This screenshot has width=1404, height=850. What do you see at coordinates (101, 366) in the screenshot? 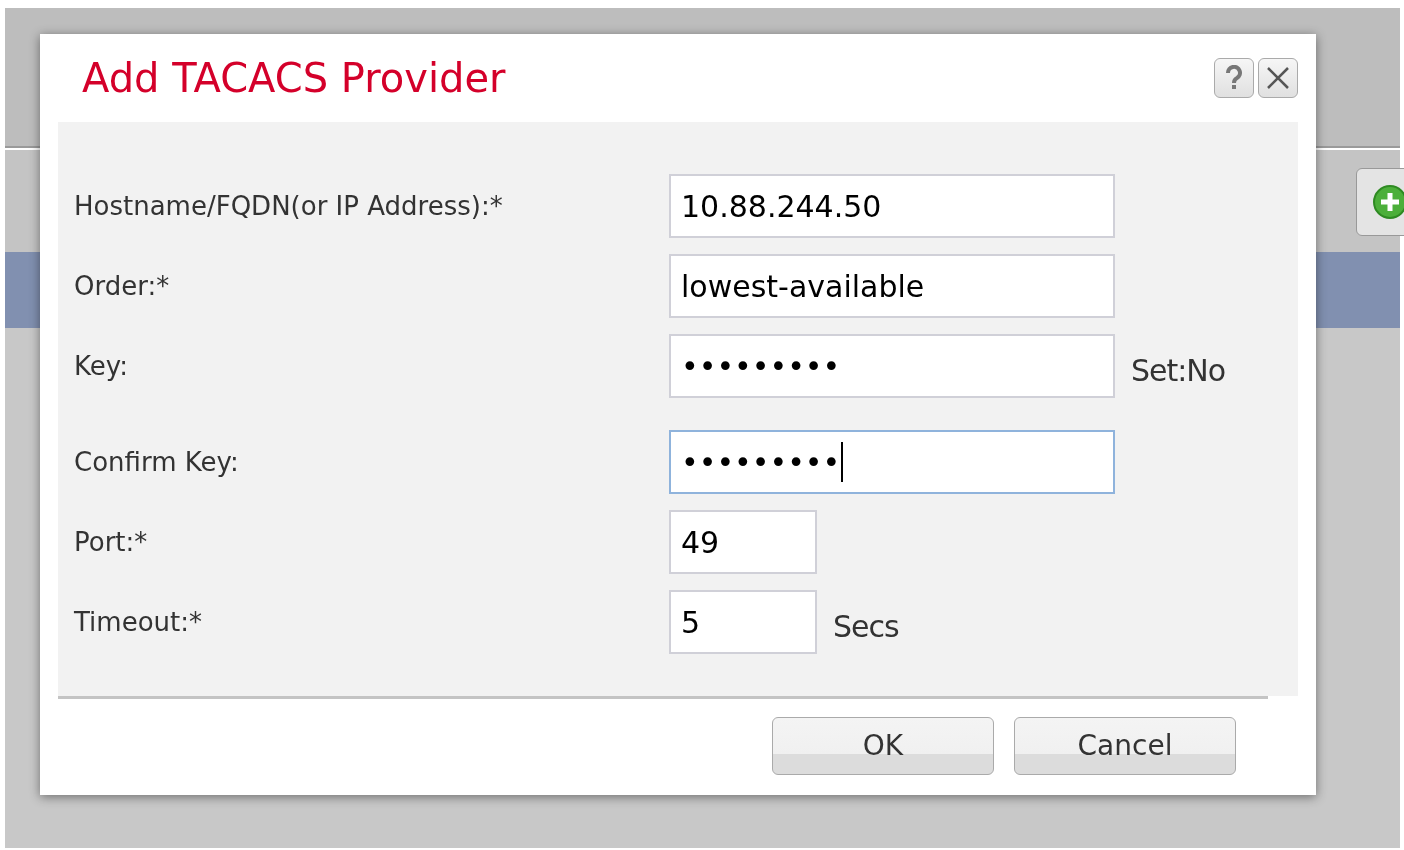
I see `field-label: Key:` at bounding box center [101, 366].